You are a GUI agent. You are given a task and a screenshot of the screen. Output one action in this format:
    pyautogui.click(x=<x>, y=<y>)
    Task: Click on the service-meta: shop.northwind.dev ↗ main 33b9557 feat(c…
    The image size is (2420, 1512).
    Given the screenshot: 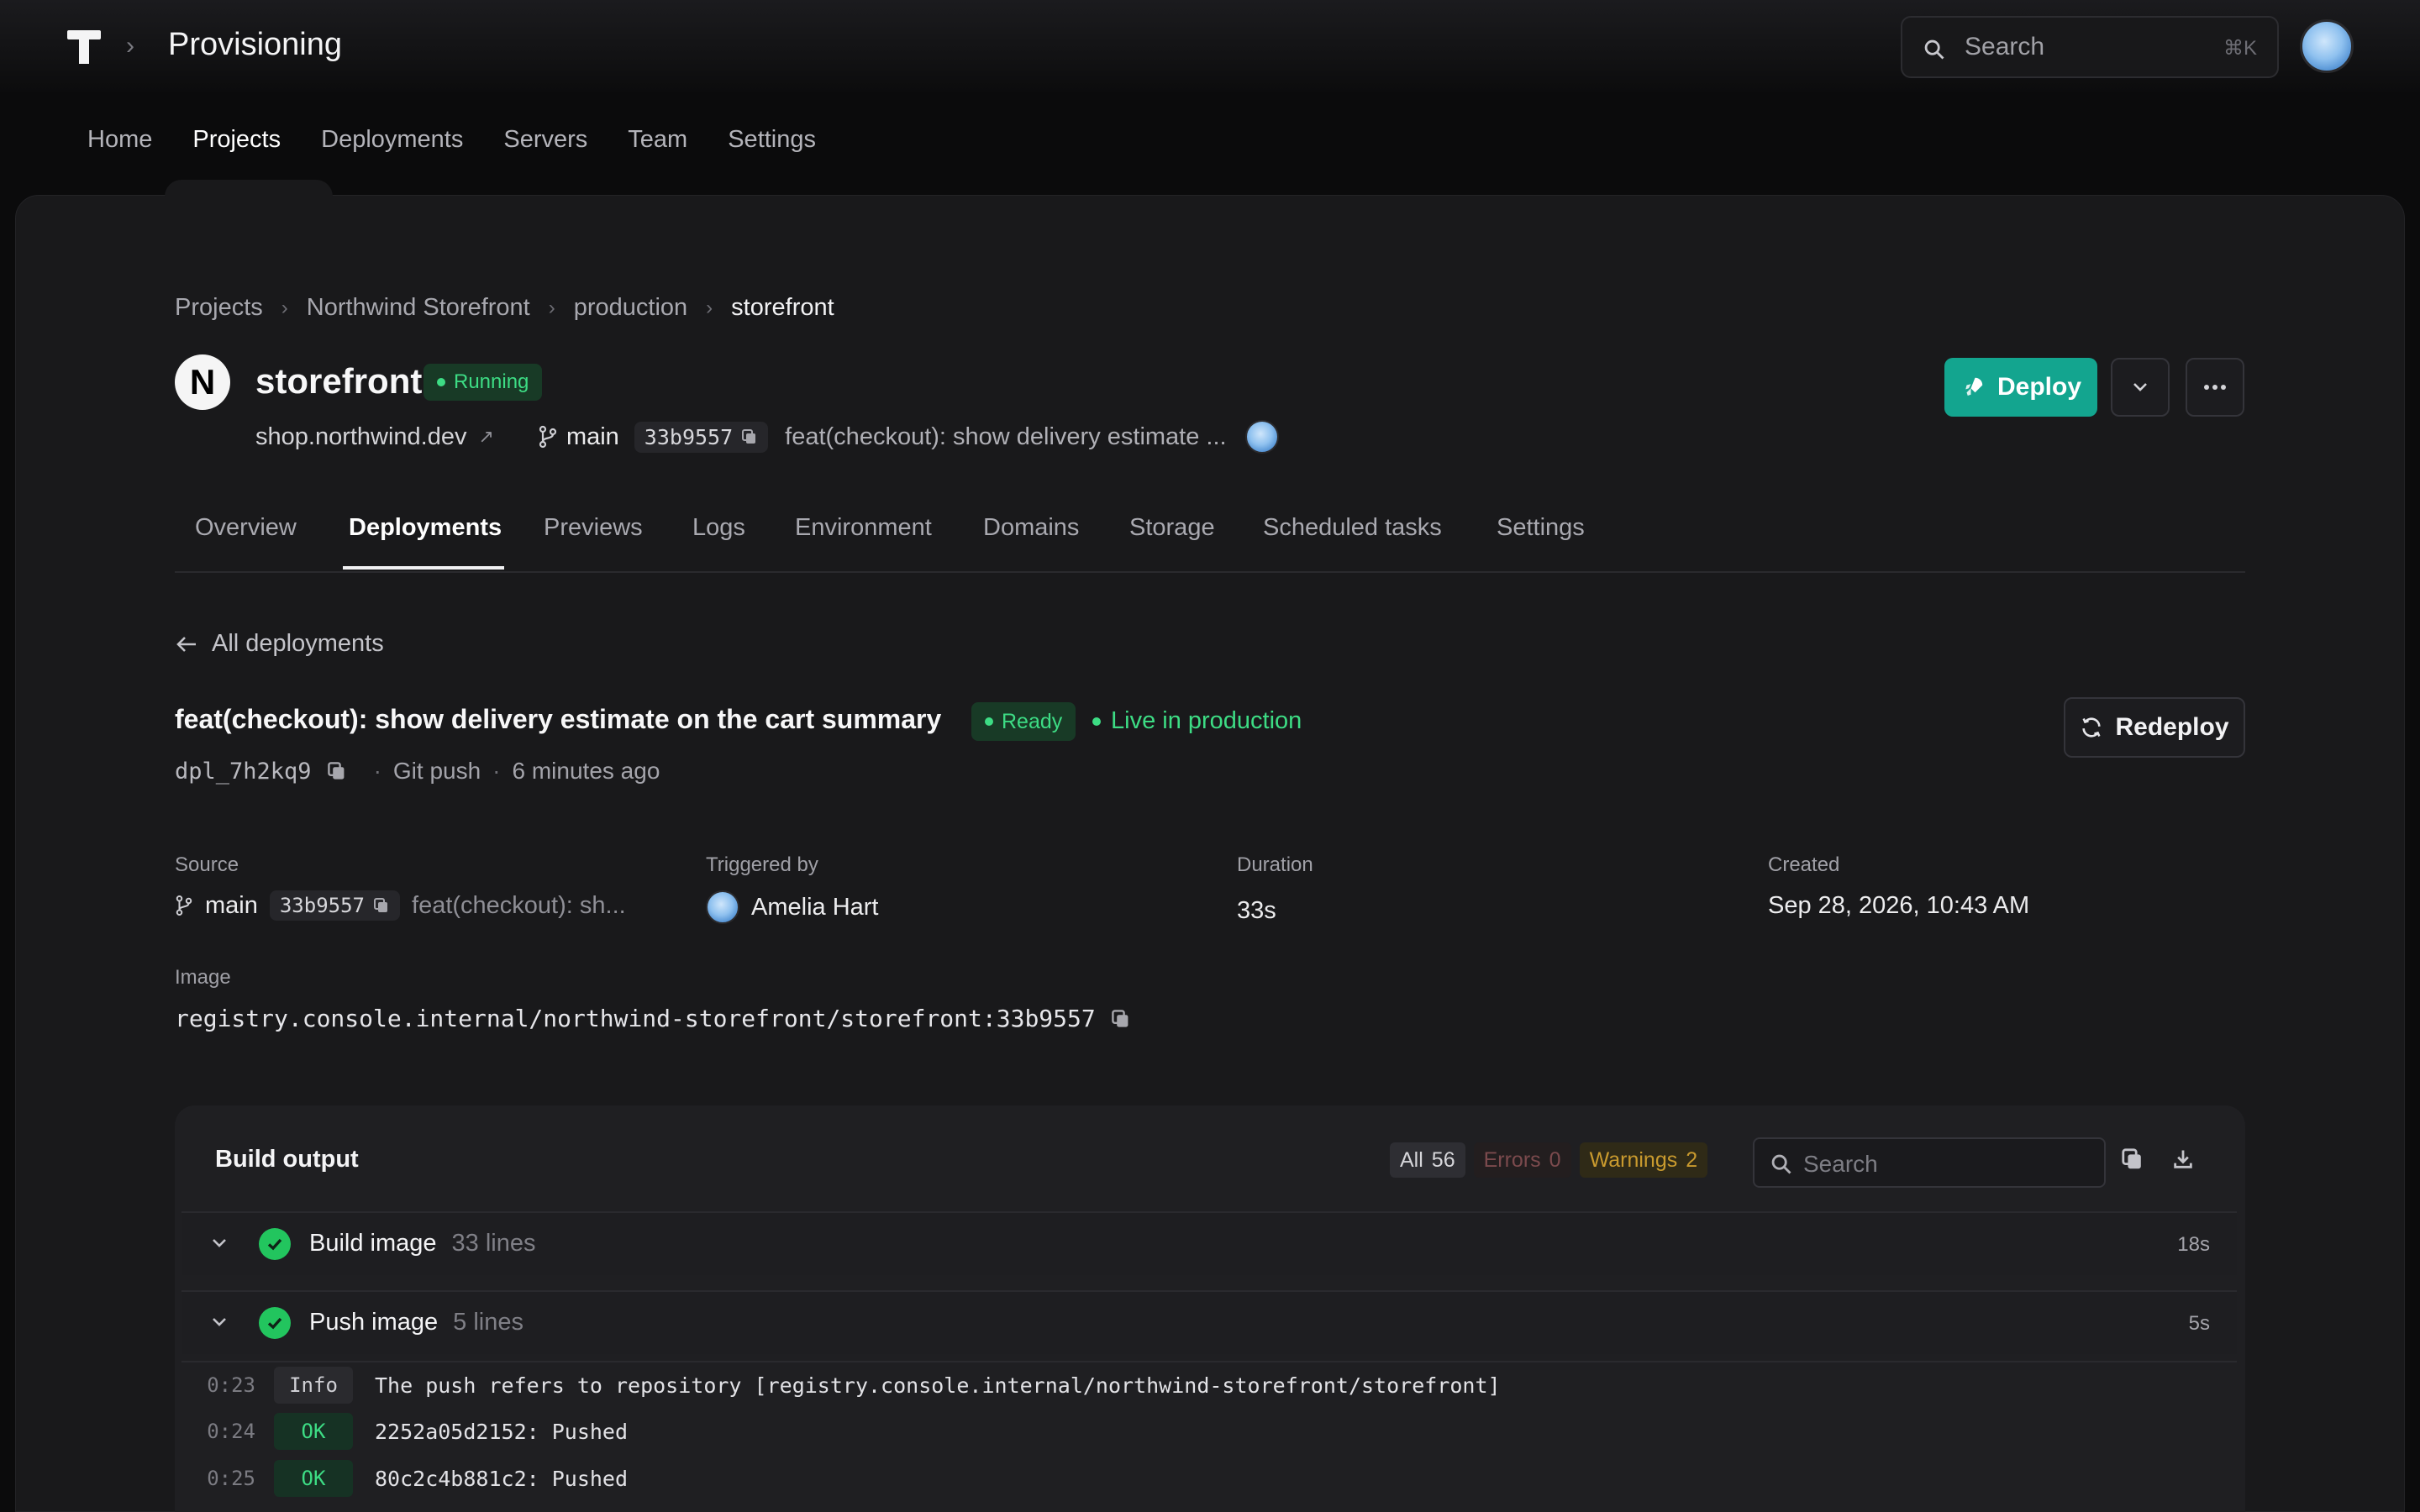 What is the action you would take?
    pyautogui.click(x=767, y=437)
    